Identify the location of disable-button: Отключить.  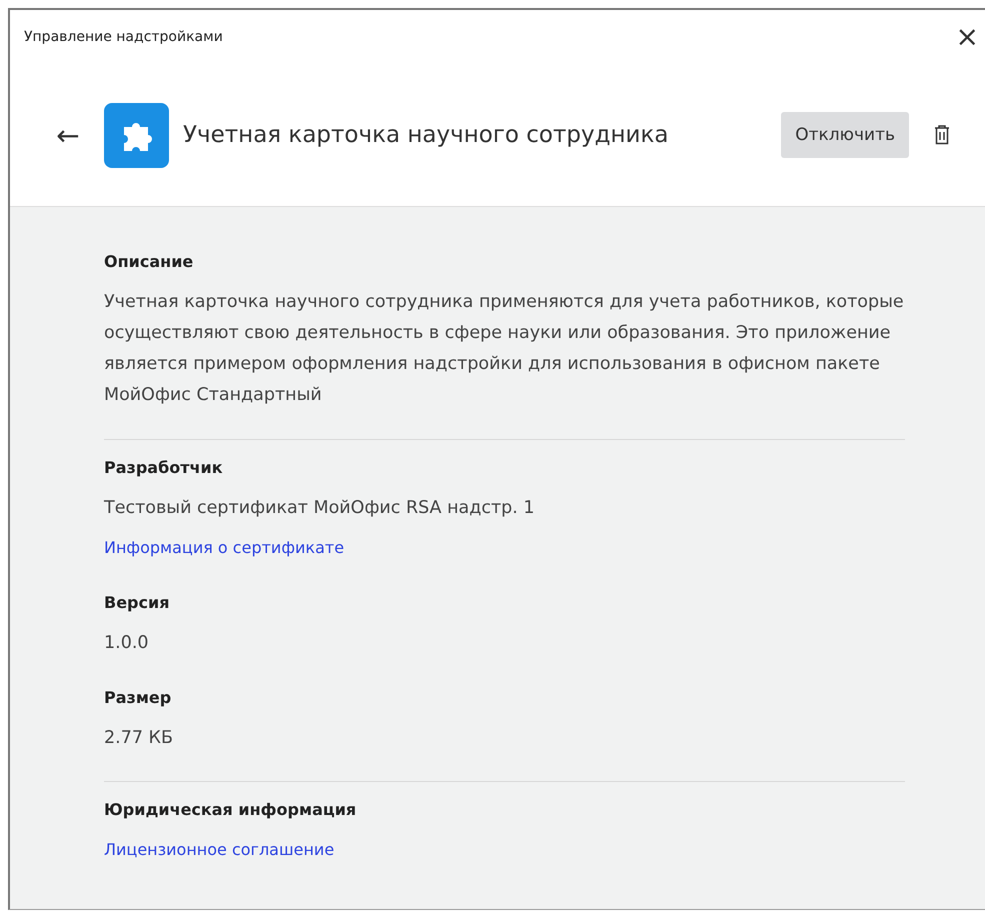
(845, 135).